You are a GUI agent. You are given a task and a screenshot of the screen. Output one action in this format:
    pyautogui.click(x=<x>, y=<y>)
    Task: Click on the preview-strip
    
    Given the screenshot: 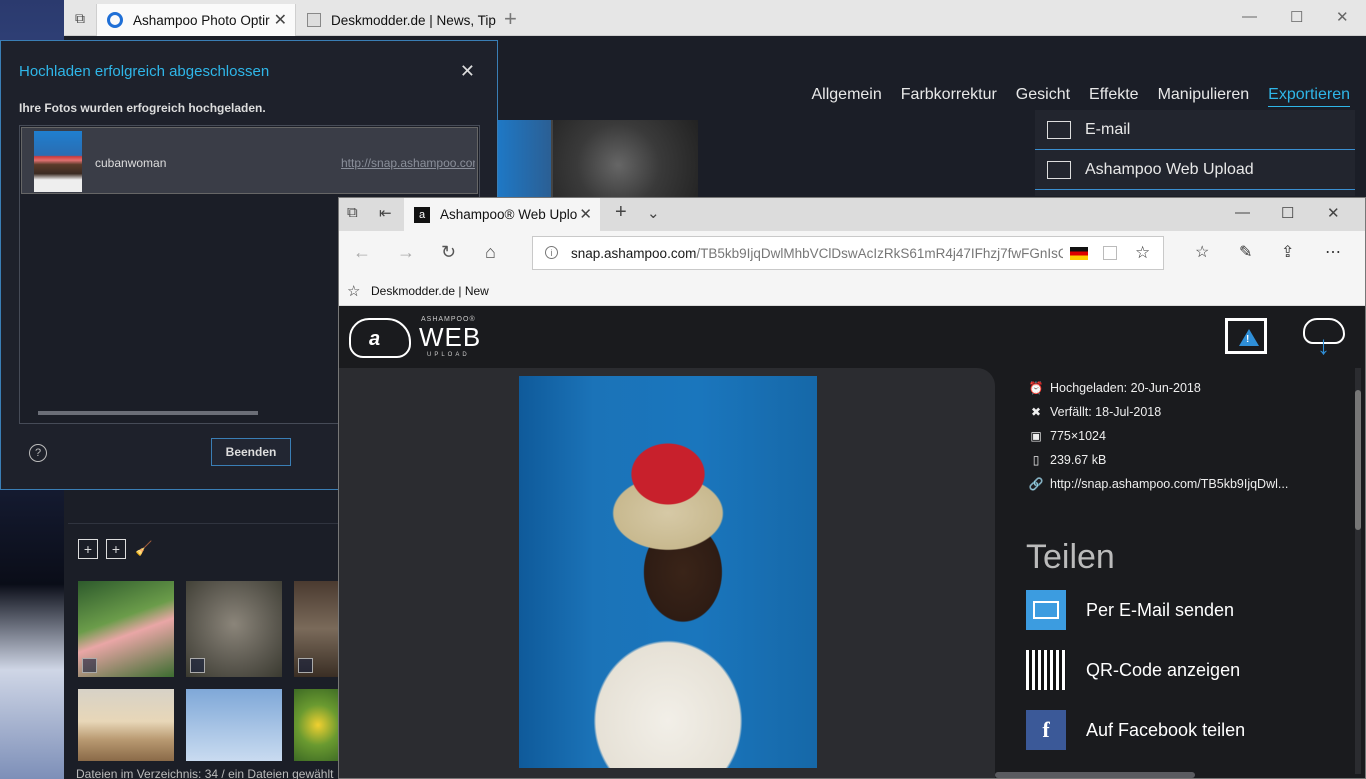 What is the action you would take?
    pyautogui.click(x=597, y=161)
    